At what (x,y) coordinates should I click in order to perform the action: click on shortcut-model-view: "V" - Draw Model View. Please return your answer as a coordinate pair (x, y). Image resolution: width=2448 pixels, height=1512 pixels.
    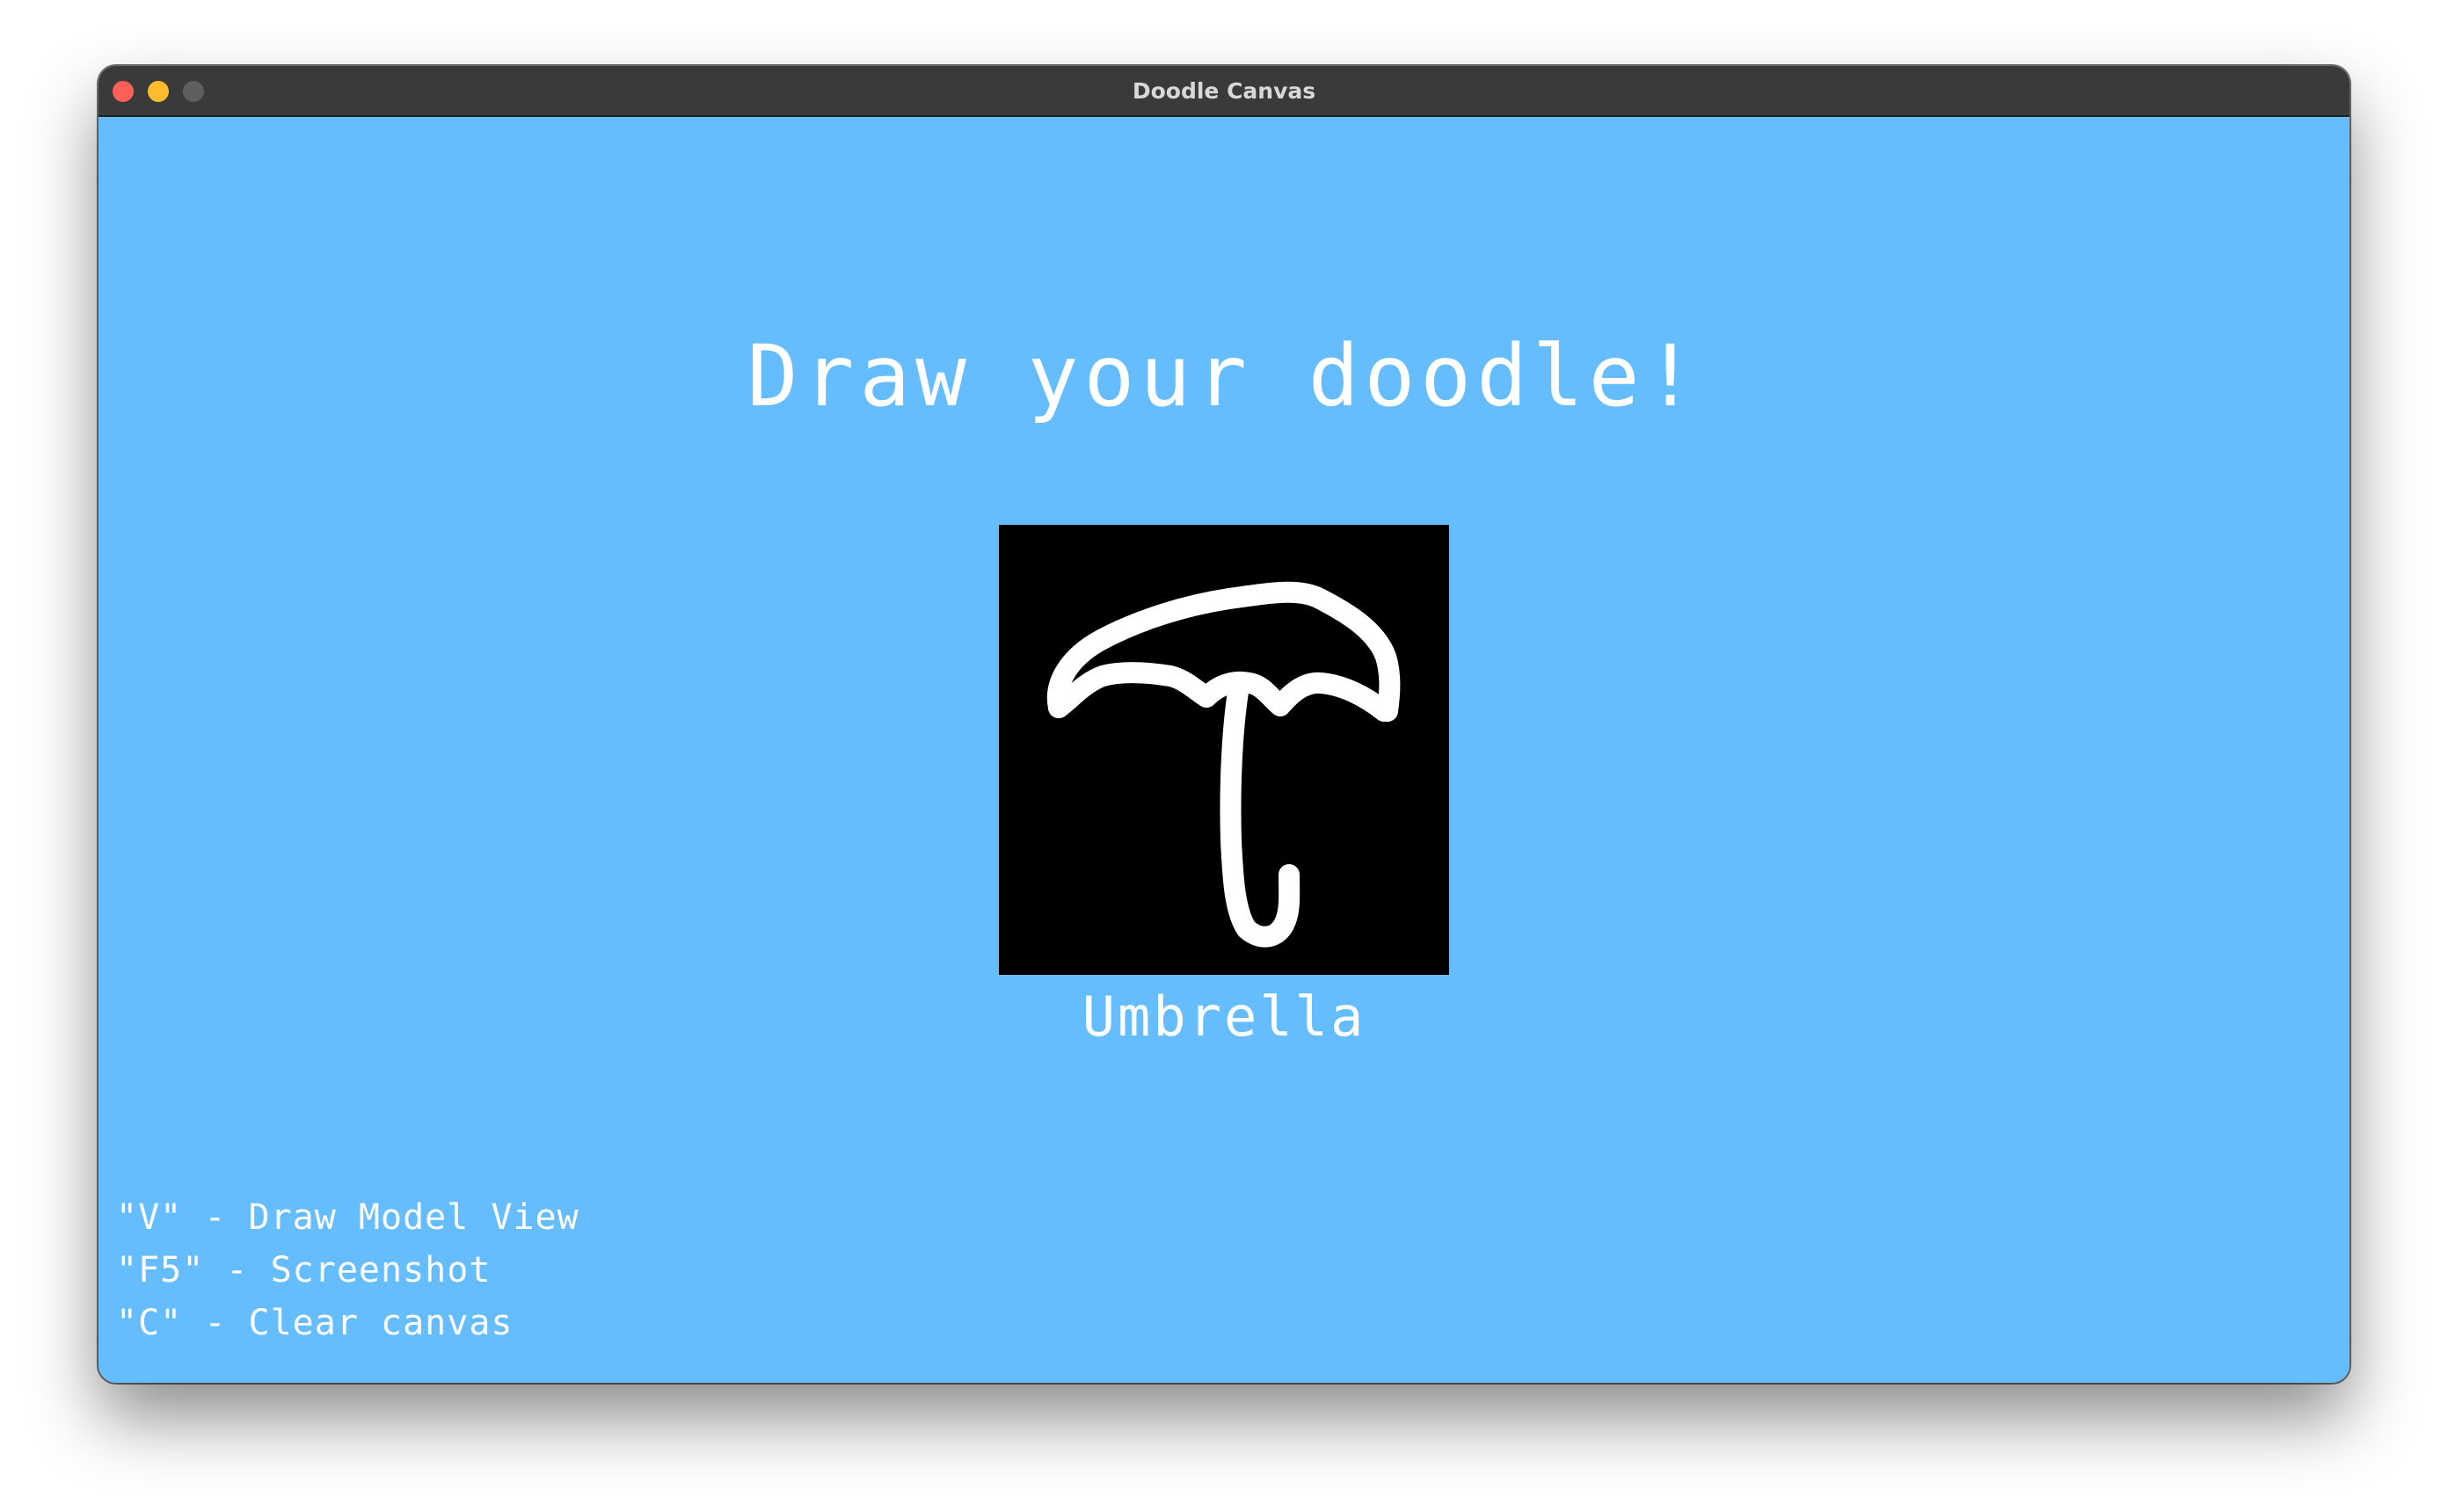
    Looking at the image, I should click on (347, 1218).